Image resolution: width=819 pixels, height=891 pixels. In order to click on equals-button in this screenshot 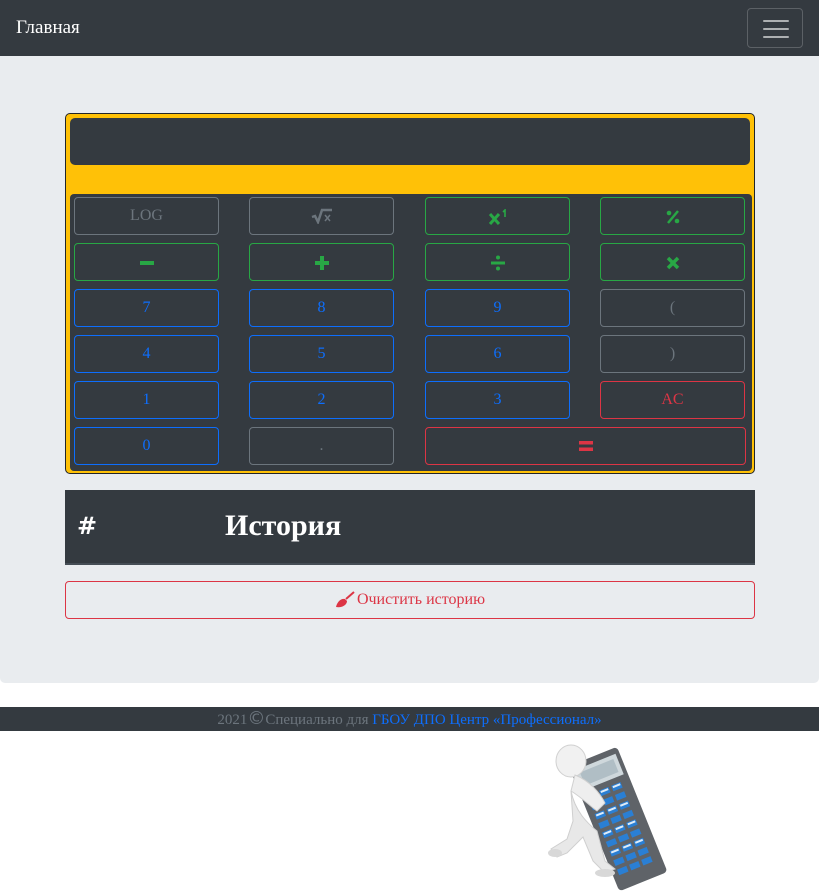, I will do `click(585, 446)`.